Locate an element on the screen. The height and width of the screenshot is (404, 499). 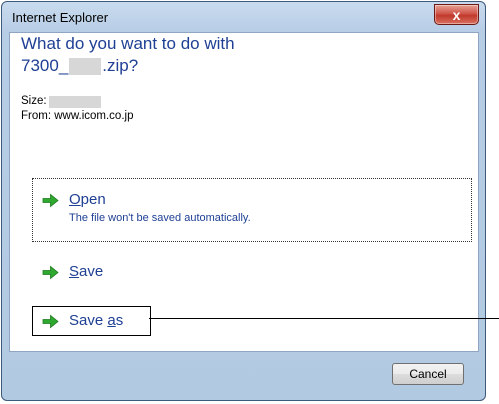
from-text: From: www.icom.co.jp is located at coordinates (77, 116).